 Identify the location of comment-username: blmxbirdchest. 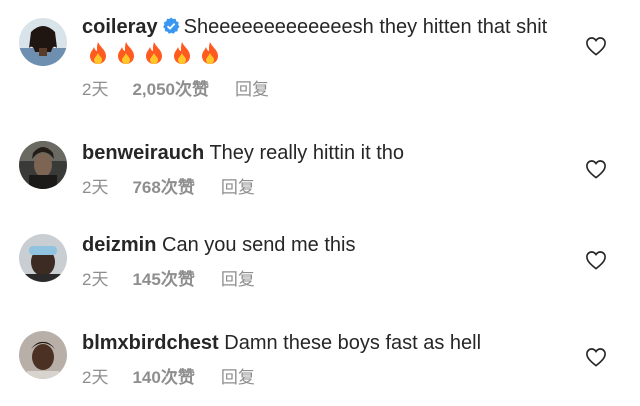
(150, 343).